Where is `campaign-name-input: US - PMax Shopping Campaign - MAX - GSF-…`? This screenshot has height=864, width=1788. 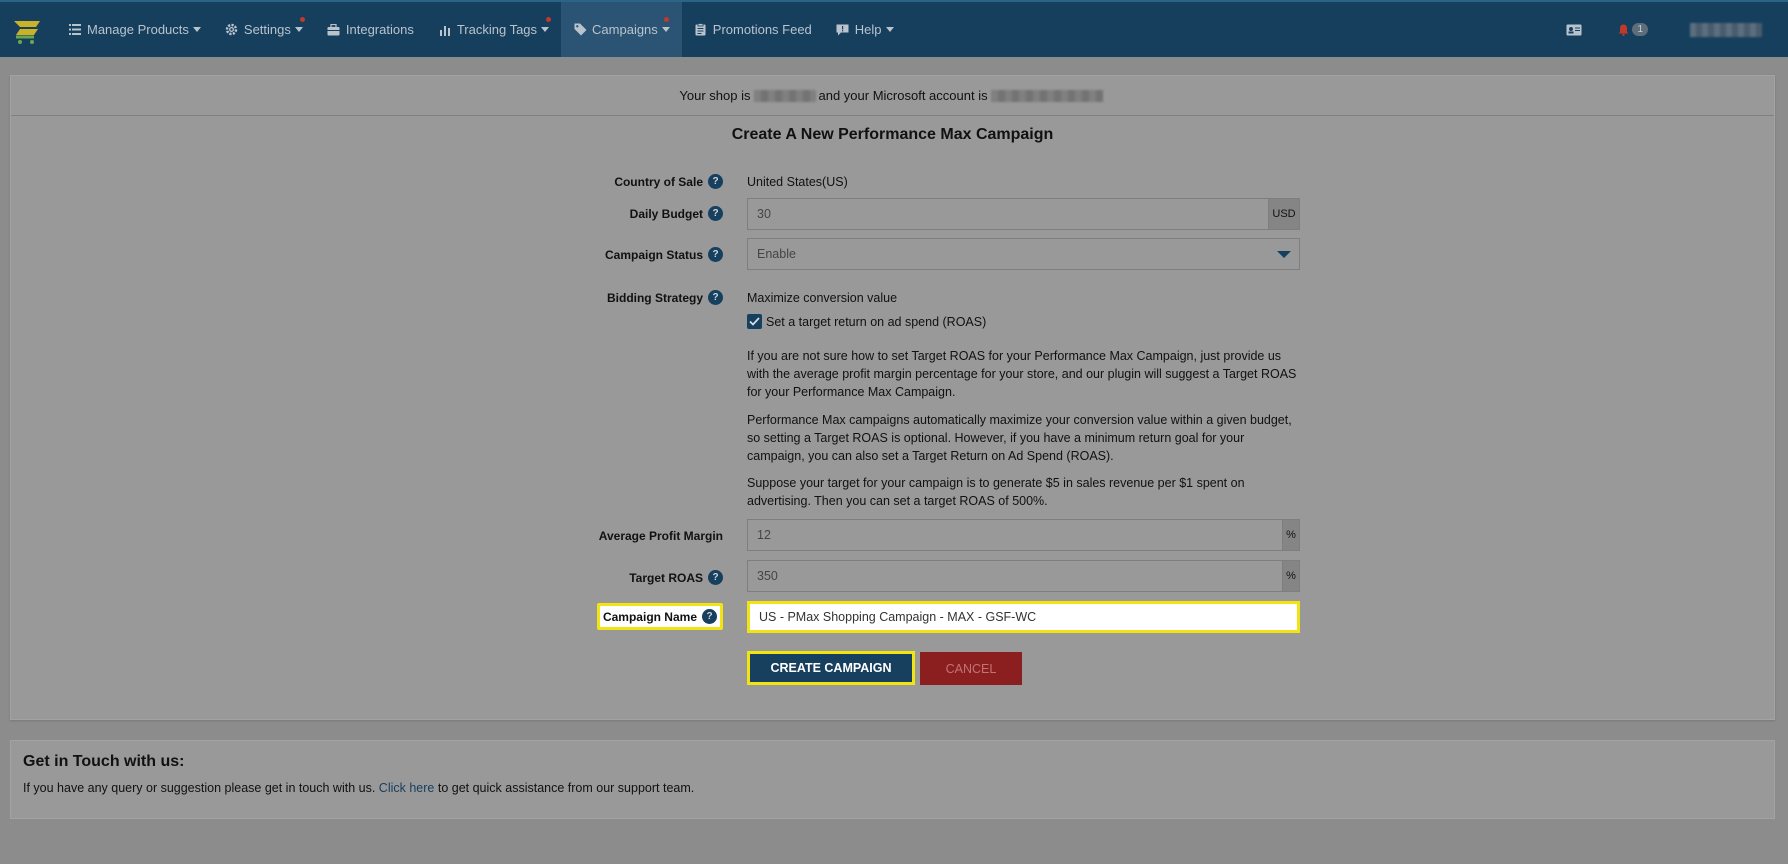 campaign-name-input: US - PMax Shopping Campaign - MAX - GSF-… is located at coordinates (1023, 617).